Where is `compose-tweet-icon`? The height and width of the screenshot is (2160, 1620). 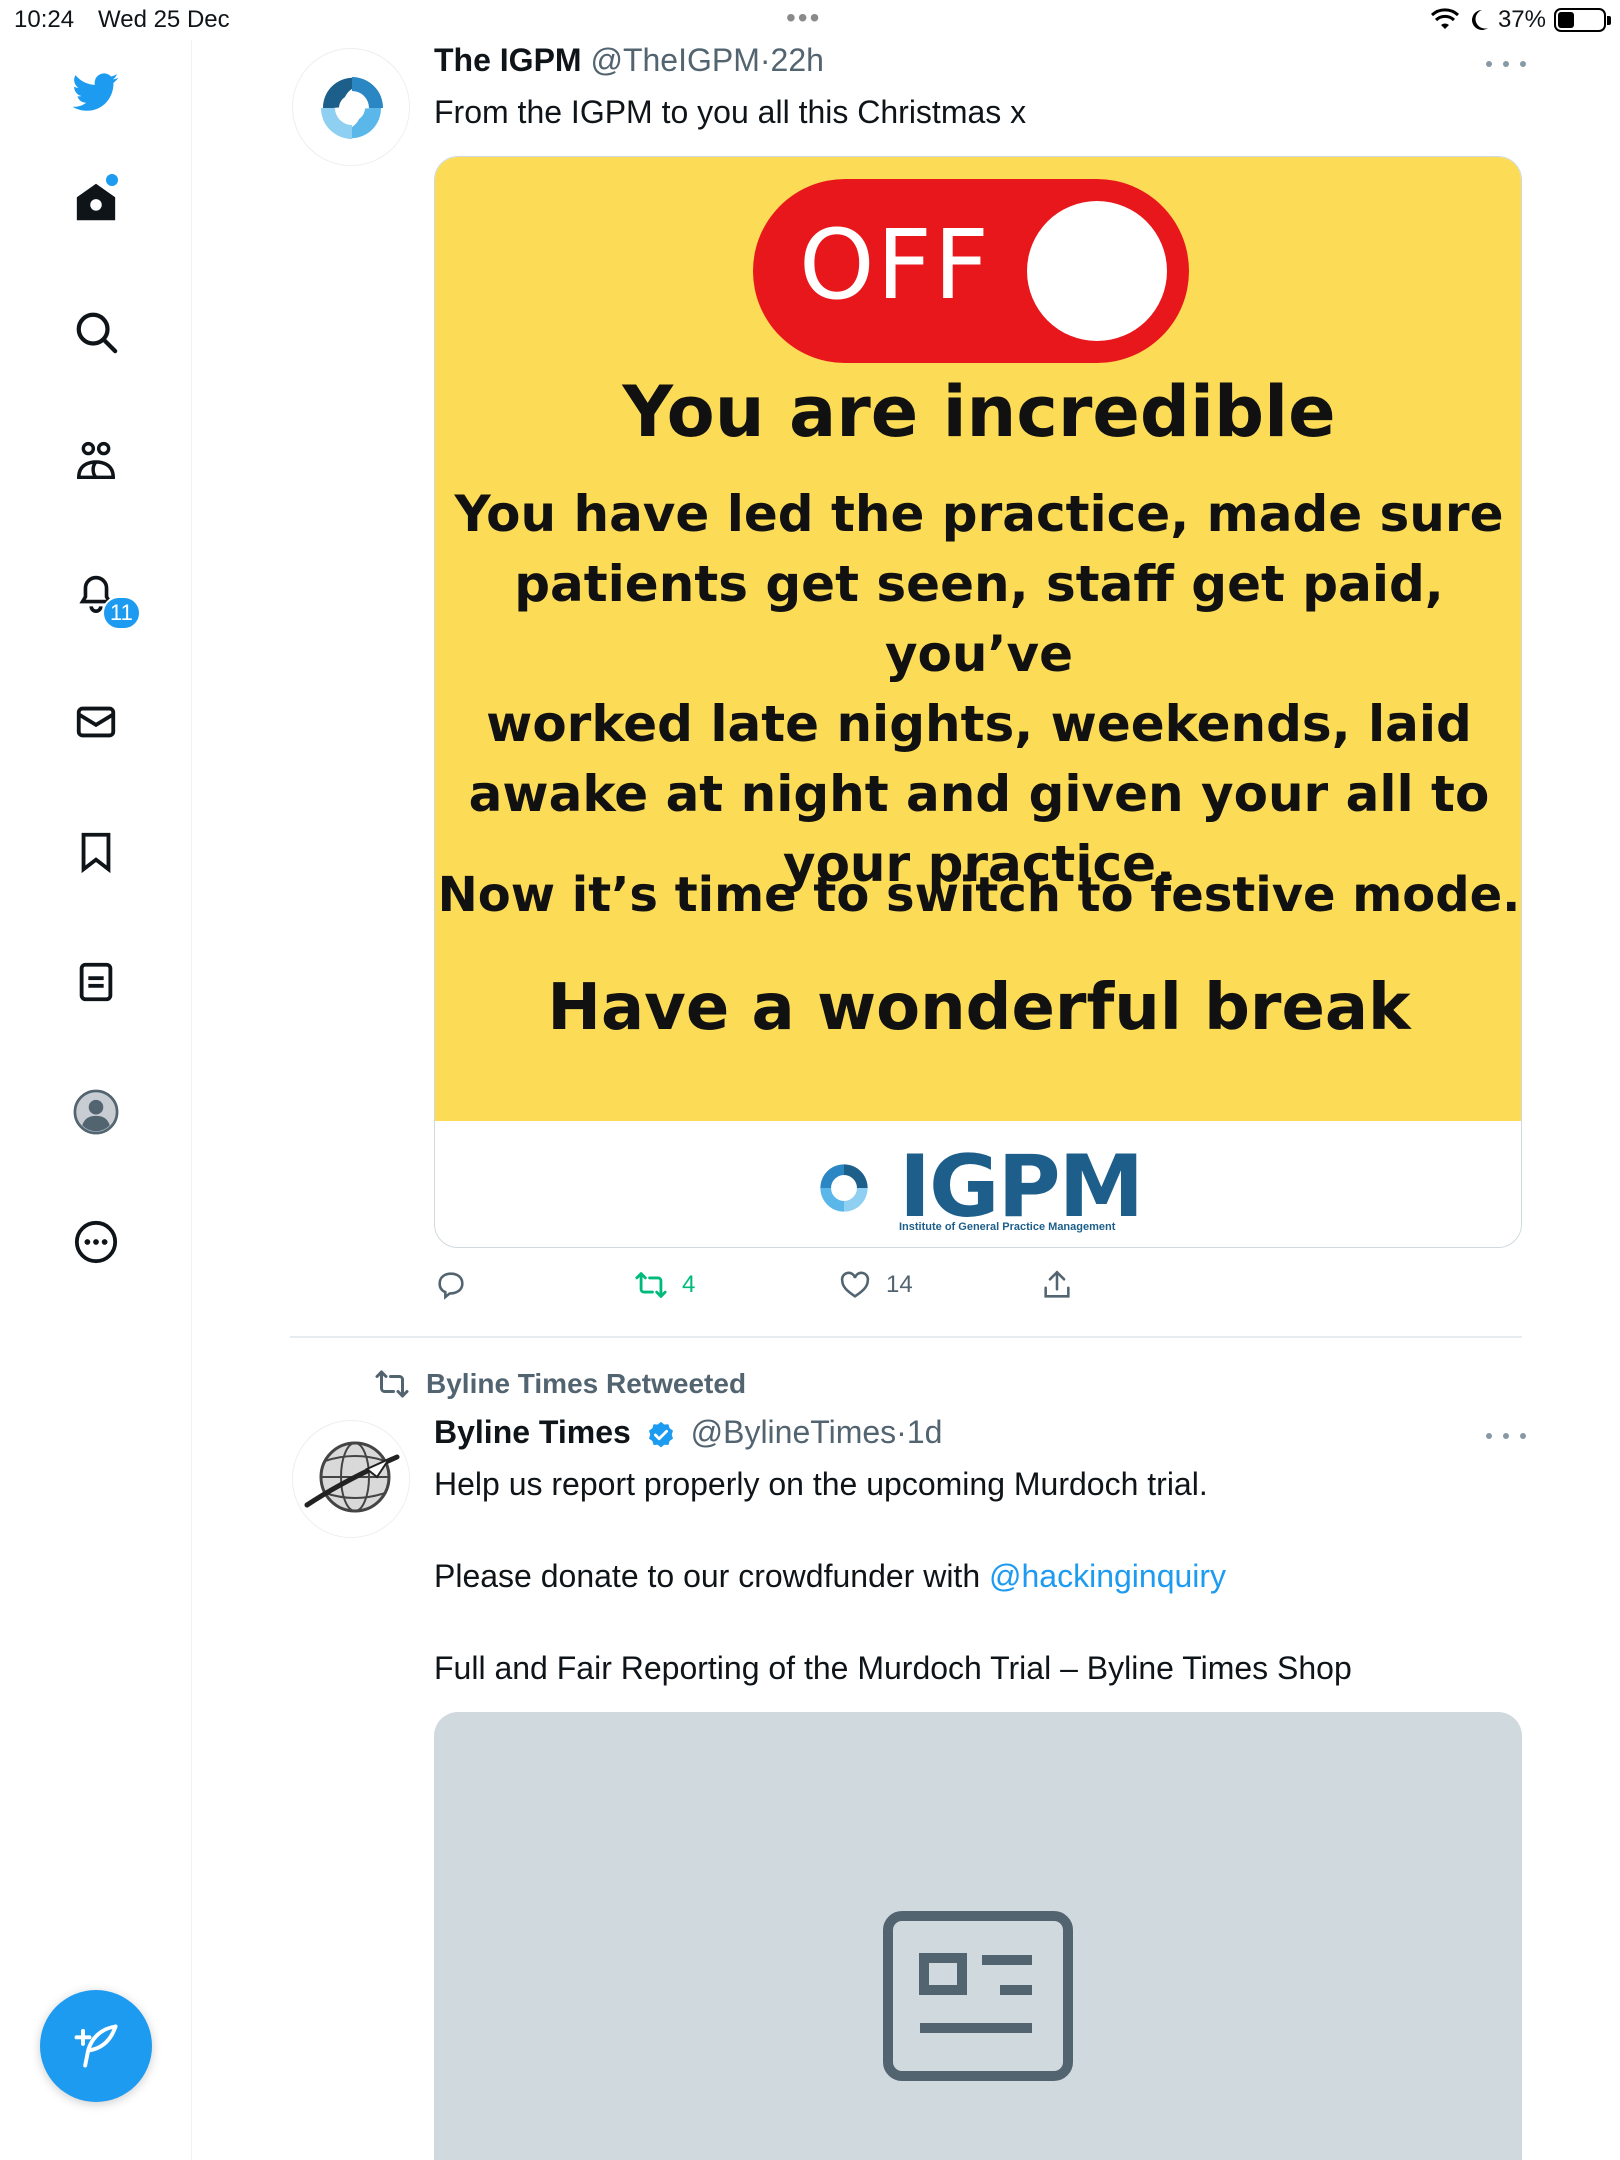 compose-tweet-icon is located at coordinates (96, 2046).